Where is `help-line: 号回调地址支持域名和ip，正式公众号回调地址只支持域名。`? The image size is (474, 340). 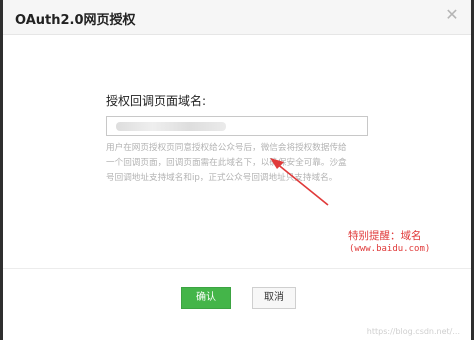
help-line: 号回调地址支持域名和ip，正式公众号回调地址只支持域名。 is located at coordinates (222, 178).